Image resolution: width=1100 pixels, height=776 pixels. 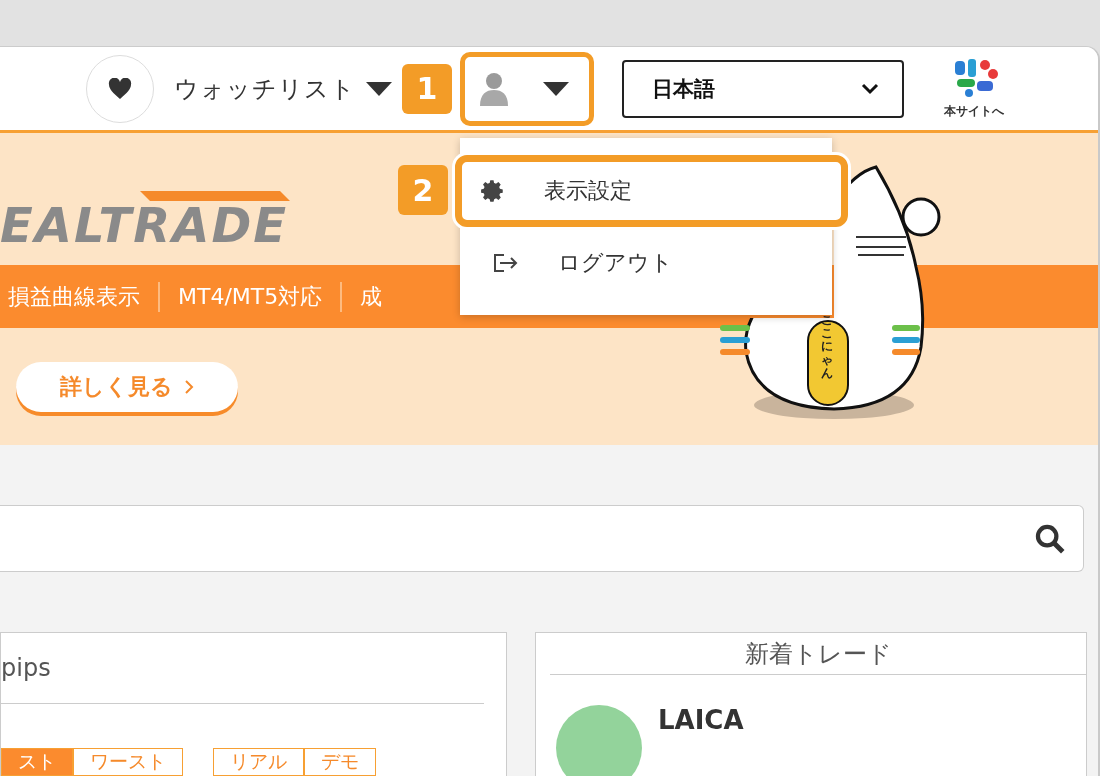 I want to click on feature-text: 損益曲線表示, so click(x=74, y=296).